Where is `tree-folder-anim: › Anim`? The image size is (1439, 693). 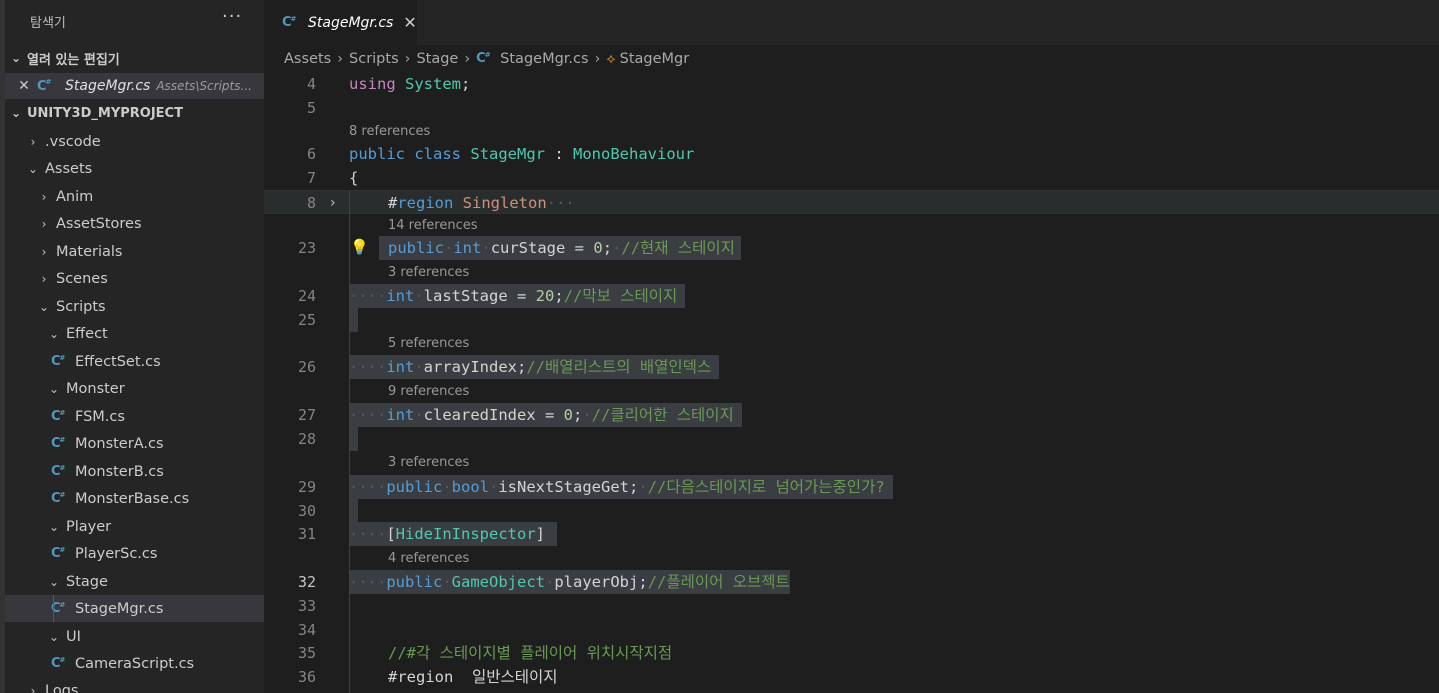
tree-folder-anim: › Anim is located at coordinates (134, 196).